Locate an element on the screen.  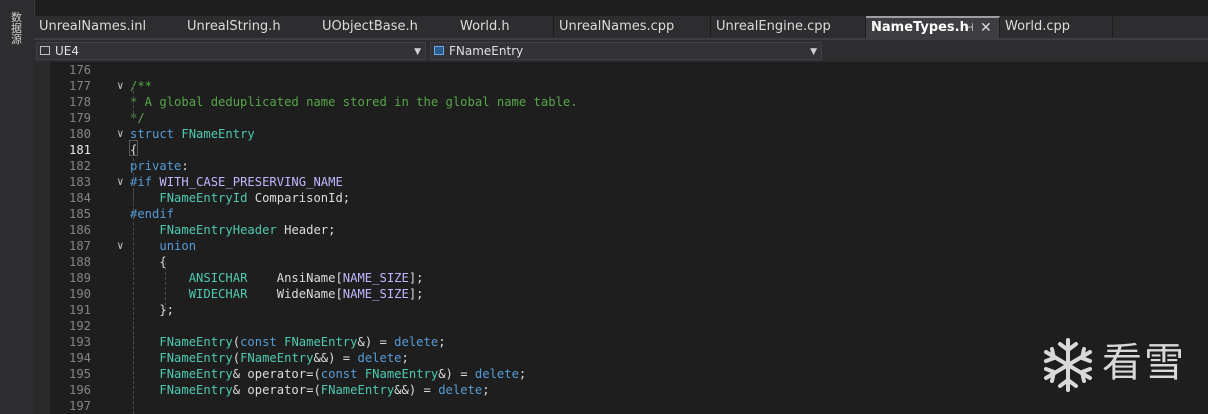
code-line: 176 is located at coordinates (621, 70).